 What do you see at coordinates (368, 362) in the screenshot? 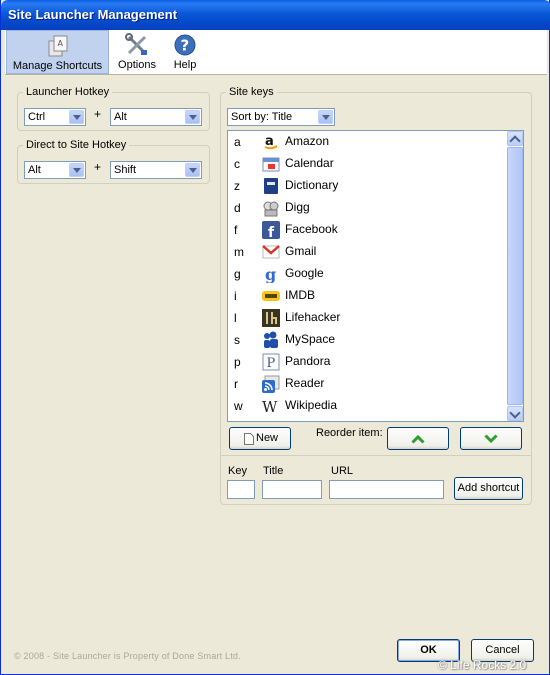
I see `list-item: p P Pandora` at bounding box center [368, 362].